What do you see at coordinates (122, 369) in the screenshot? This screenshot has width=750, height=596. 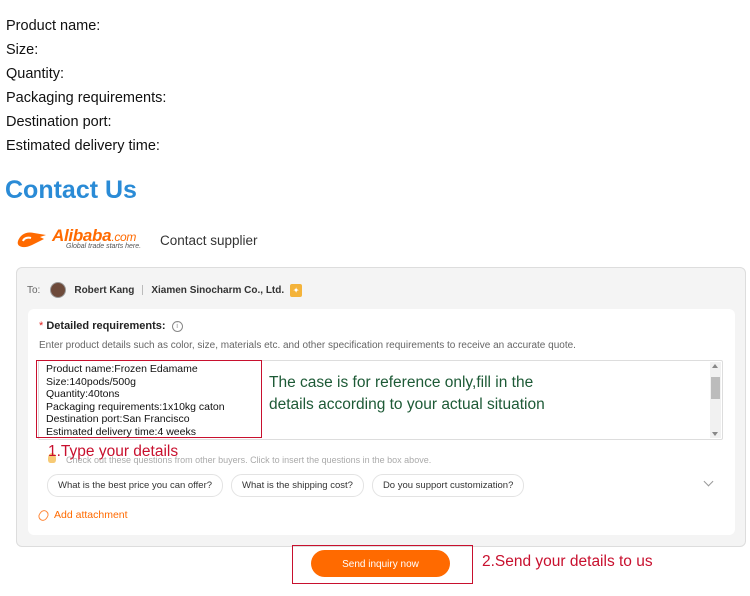 I see `detail-line: Product name:Frozen Edamame` at bounding box center [122, 369].